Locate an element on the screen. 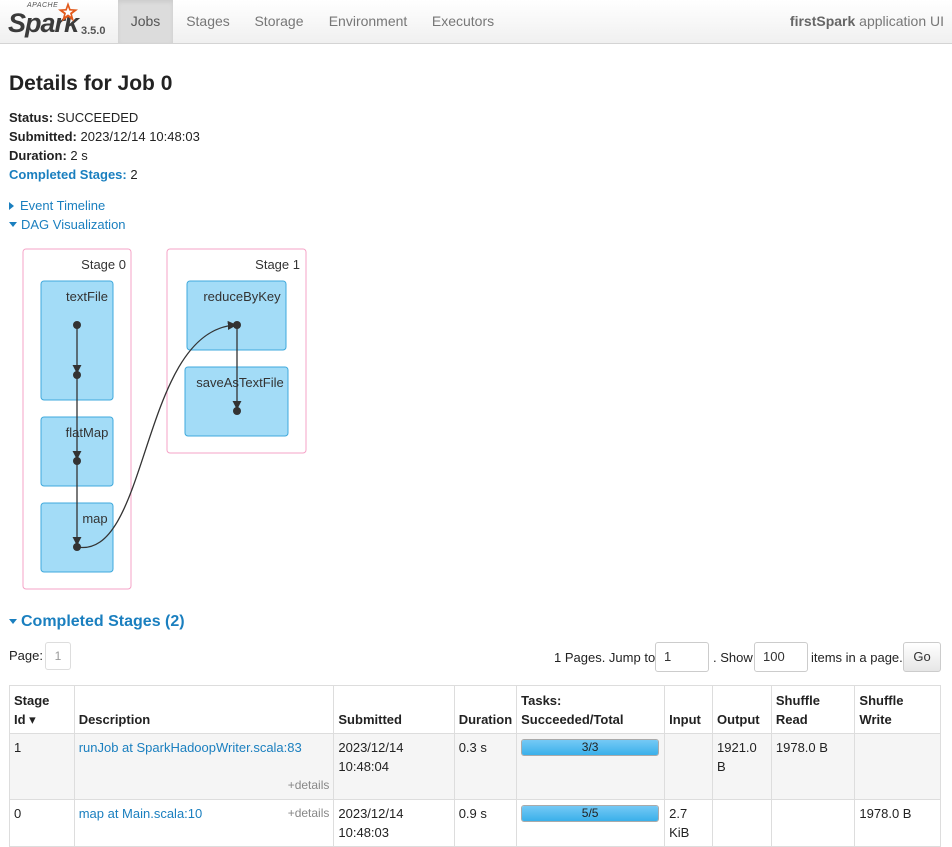 Image resolution: width=952 pixels, height=847 pixels. pages-text: 1 Pages. Jump to is located at coordinates (605, 657).